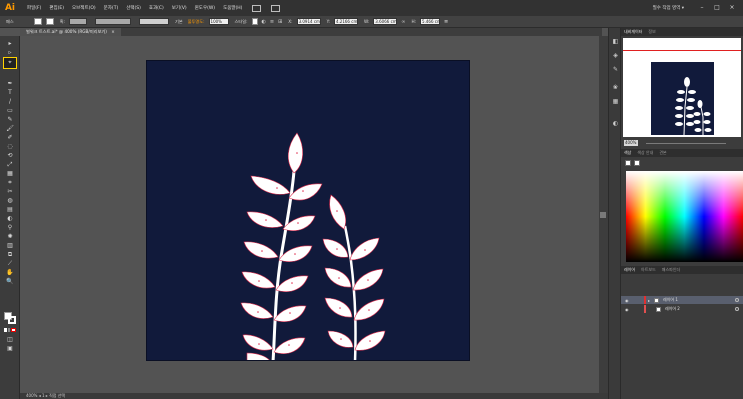 This screenshot has width=743, height=399. Describe the element at coordinates (70, 32) in the screenshot. I see `document-tab: 벌워크 트스트.ai* @ 400% (RGB/미리보기) ×` at that location.